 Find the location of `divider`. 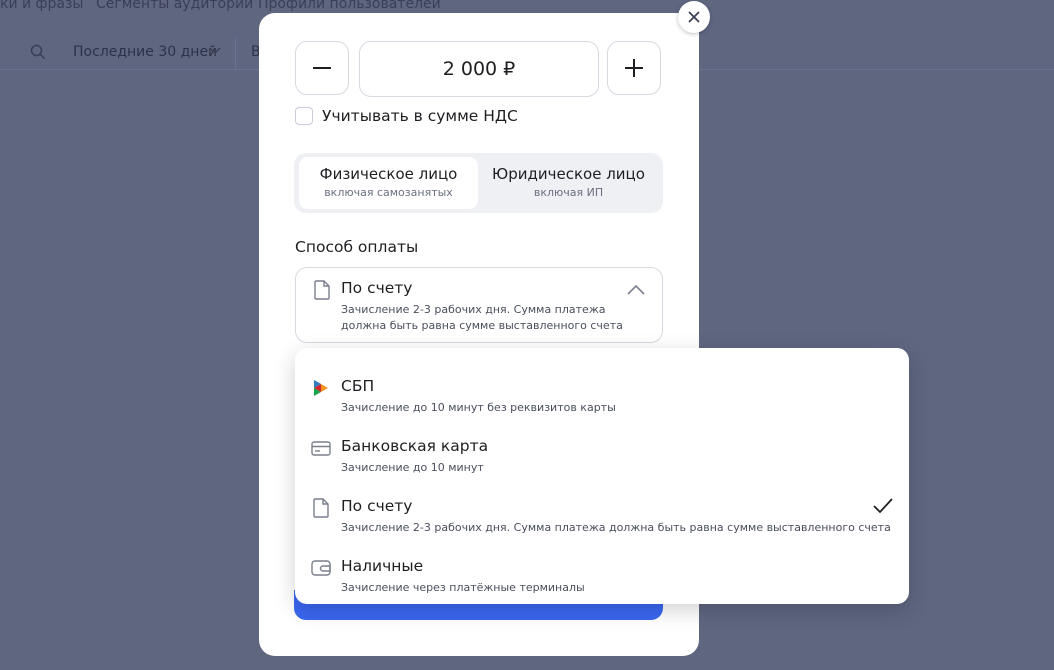

divider is located at coordinates (235, 53).